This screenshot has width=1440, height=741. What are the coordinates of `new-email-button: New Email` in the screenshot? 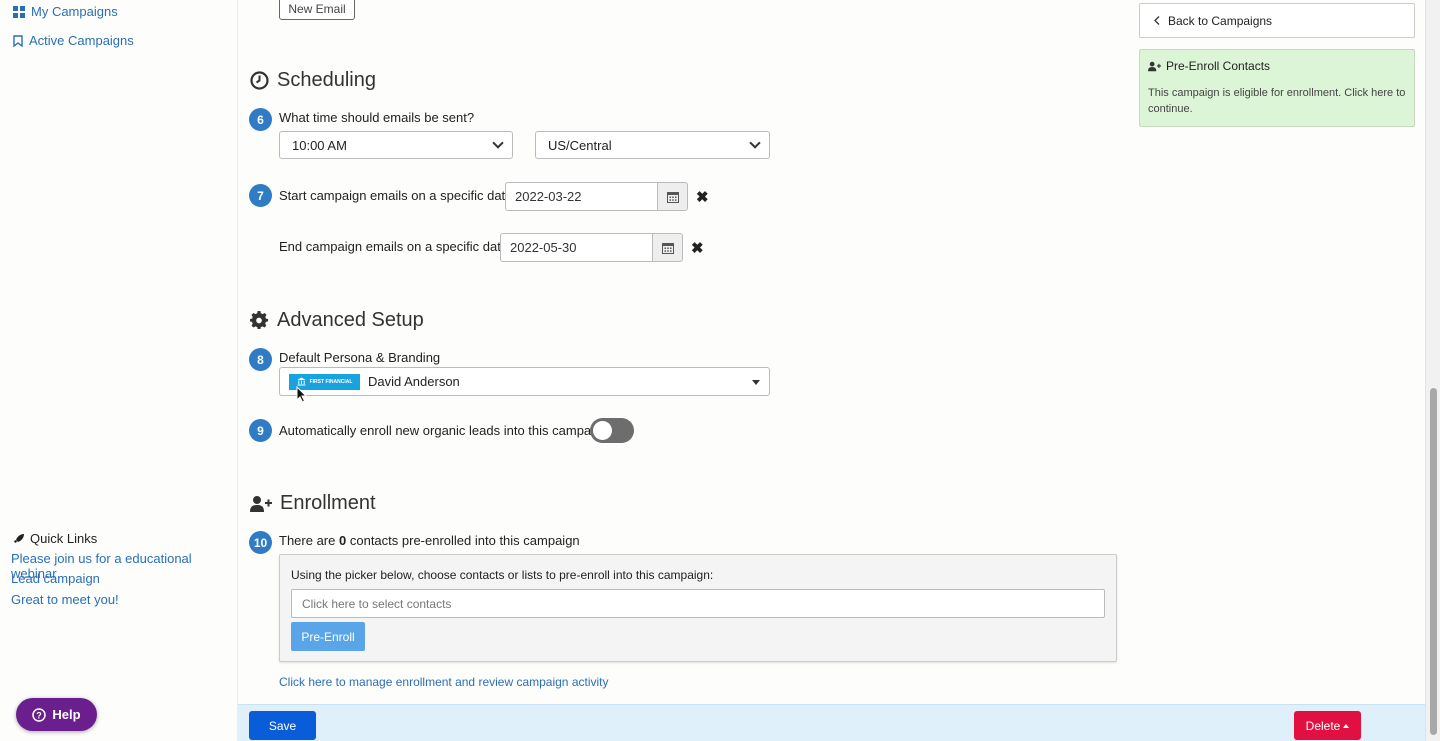 It's located at (317, 10).